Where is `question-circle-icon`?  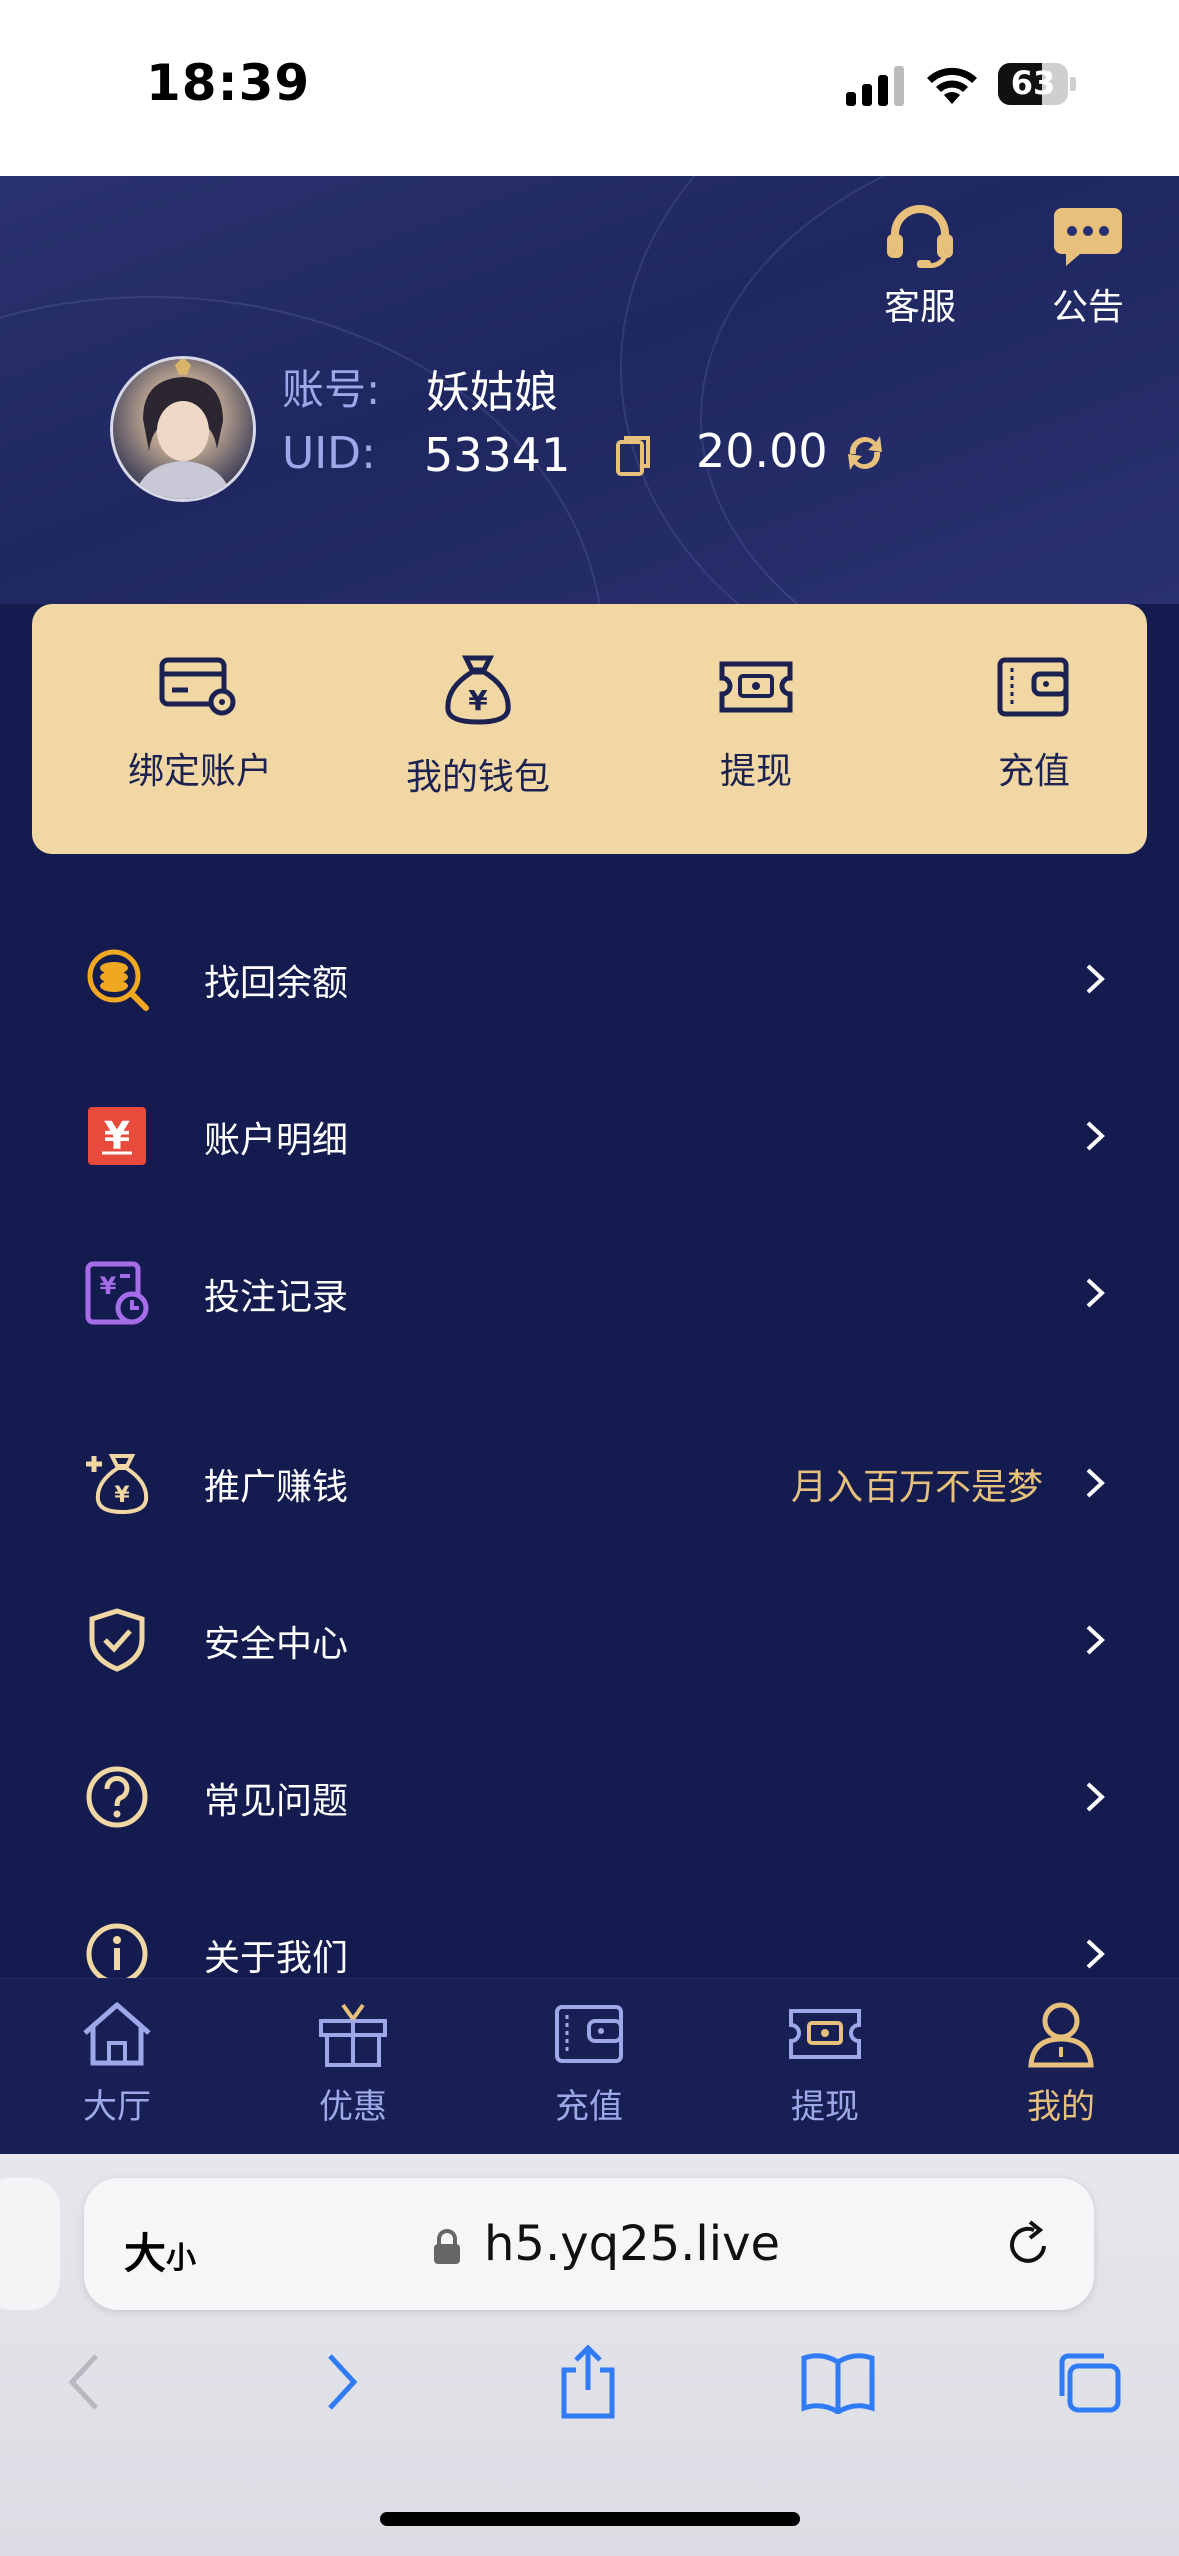 question-circle-icon is located at coordinates (117, 1797).